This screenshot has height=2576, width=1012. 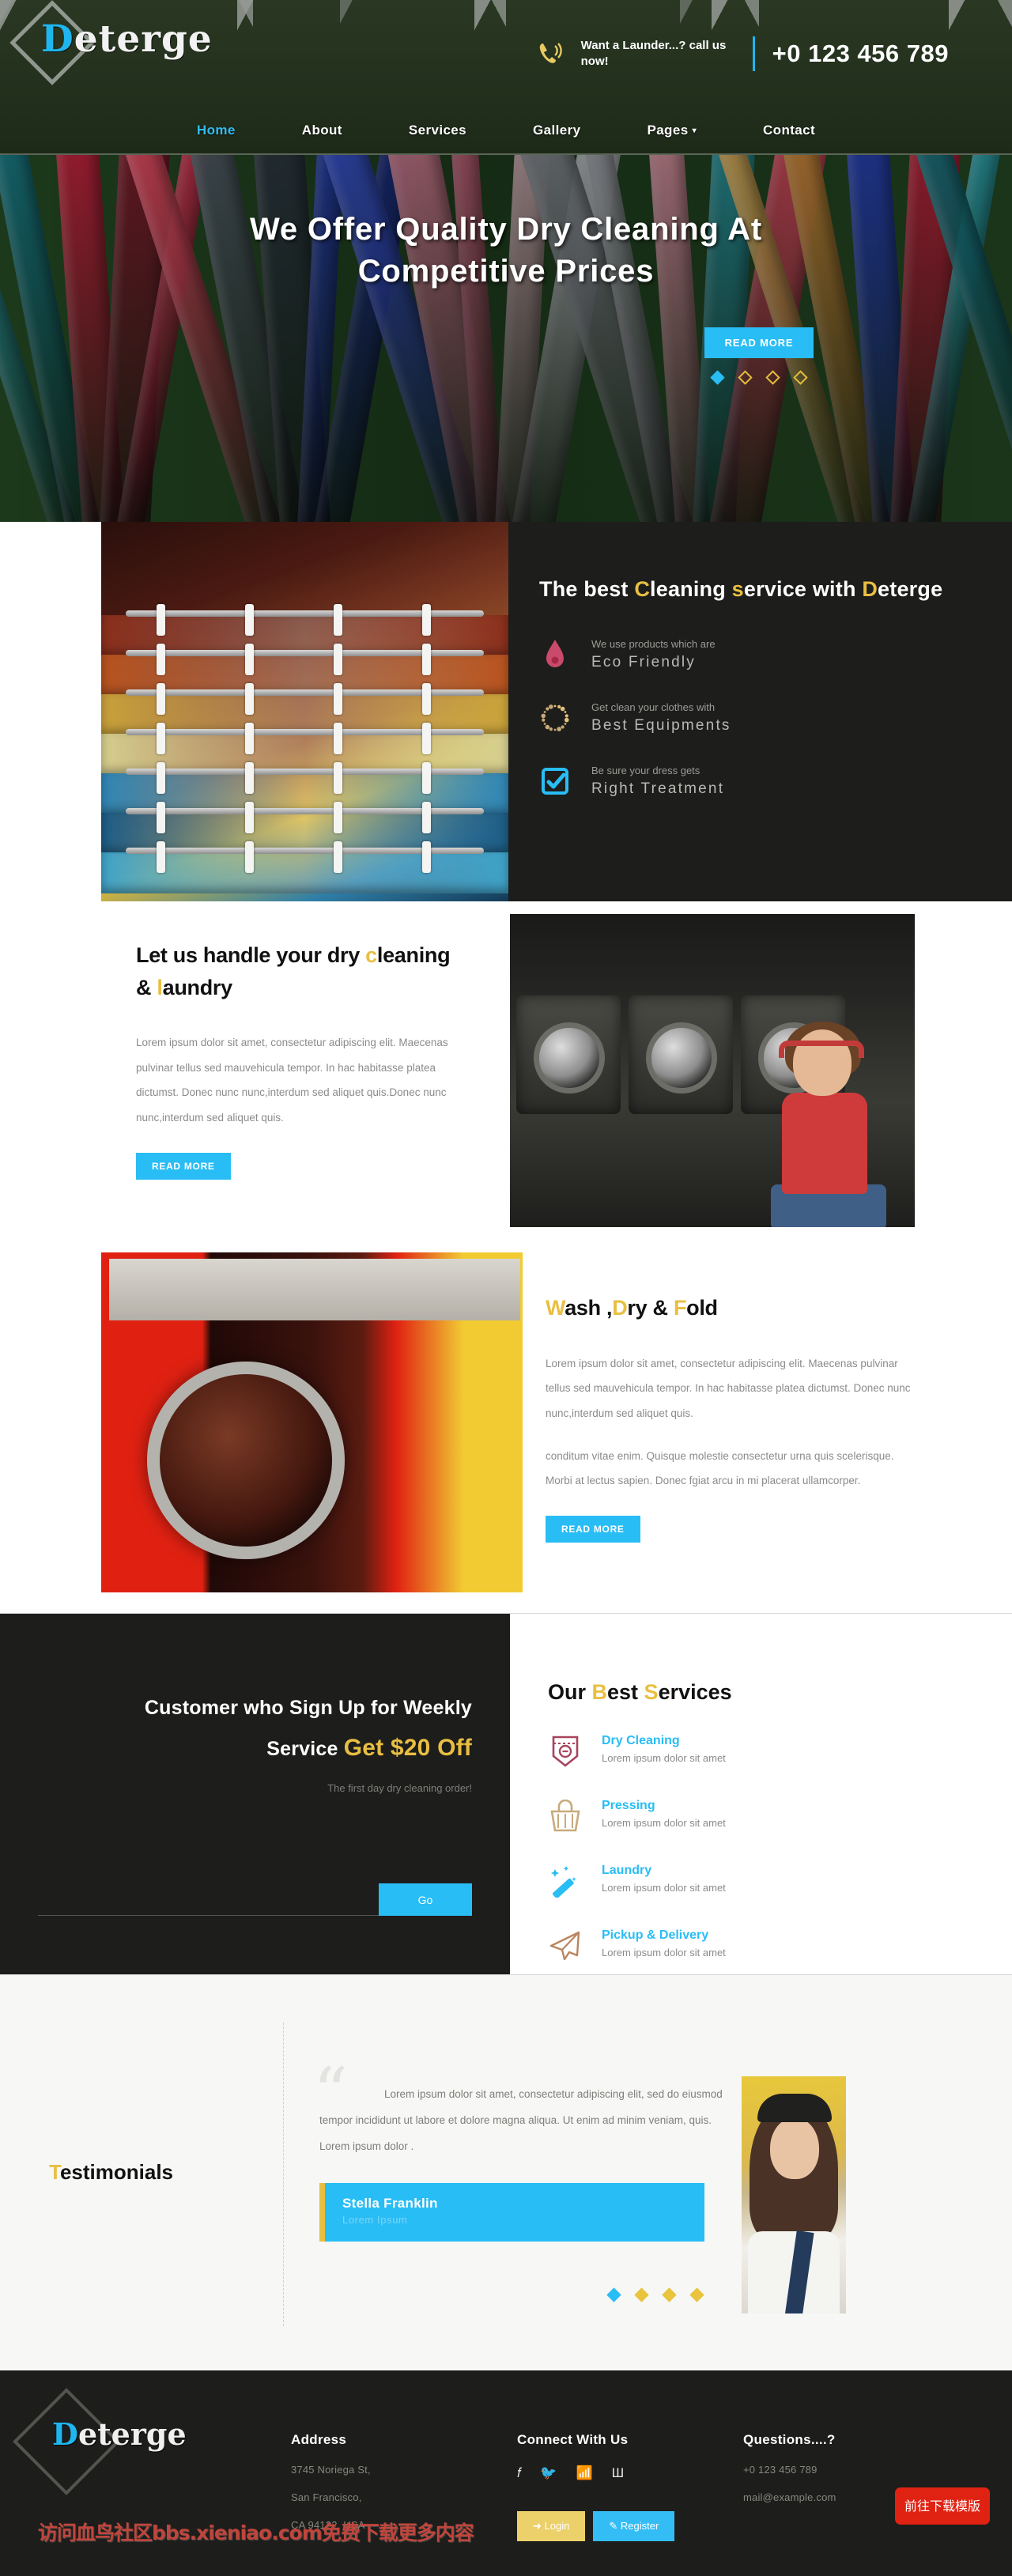 What do you see at coordinates (752, 654) in the screenshot?
I see `feature-eco-friendly: We use products which are Eco Friendly` at bounding box center [752, 654].